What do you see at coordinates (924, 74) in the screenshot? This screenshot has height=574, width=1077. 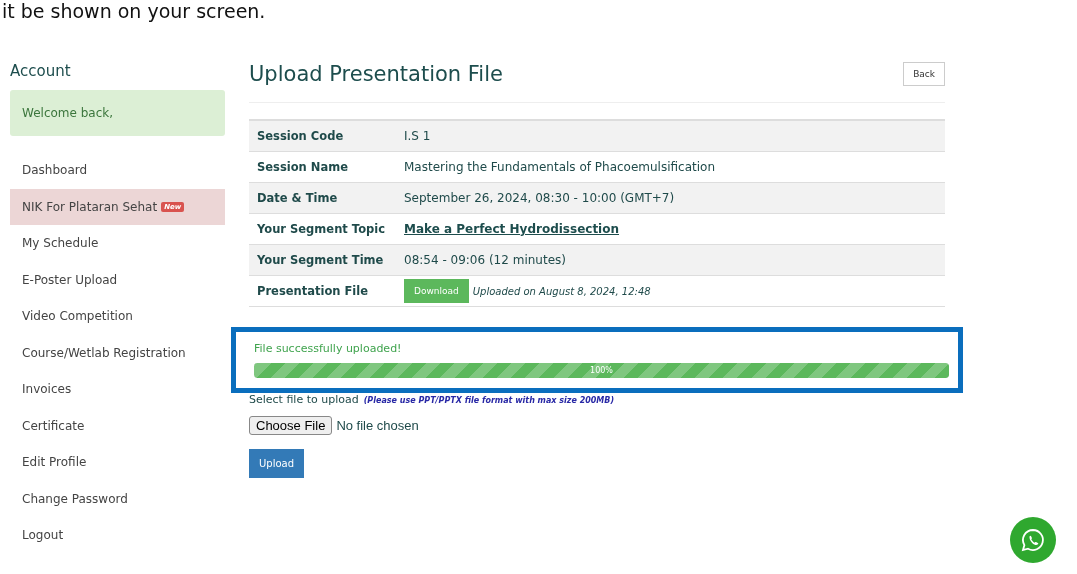 I see `back-button: Back` at bounding box center [924, 74].